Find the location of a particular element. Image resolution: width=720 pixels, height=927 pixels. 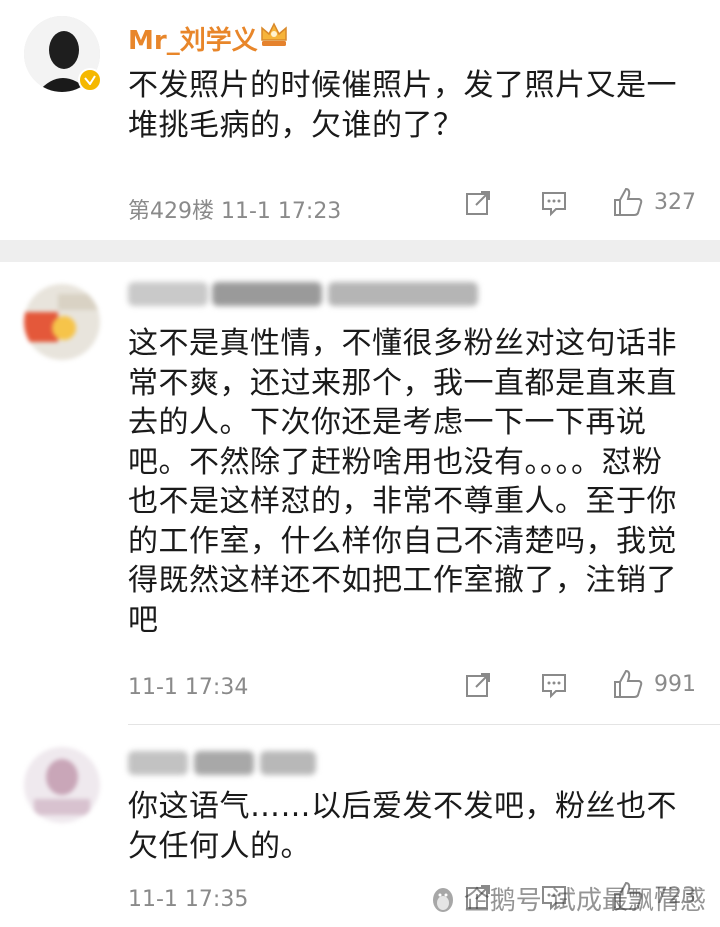

crown-icon is located at coordinates (274, 36).